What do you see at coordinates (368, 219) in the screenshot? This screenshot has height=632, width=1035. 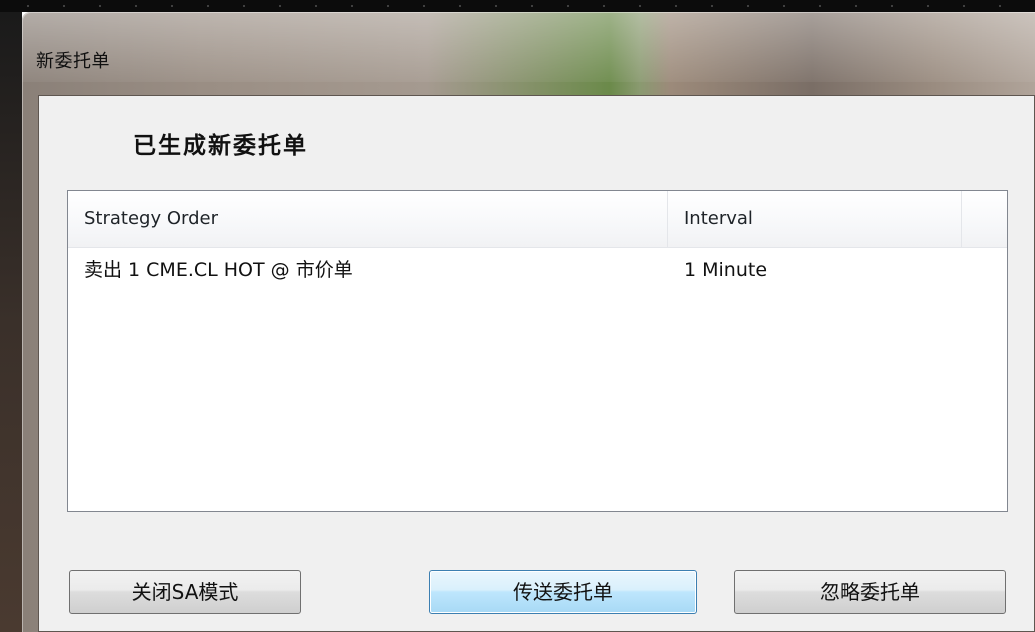 I see `column-header-strategy-order: Strategy Order` at bounding box center [368, 219].